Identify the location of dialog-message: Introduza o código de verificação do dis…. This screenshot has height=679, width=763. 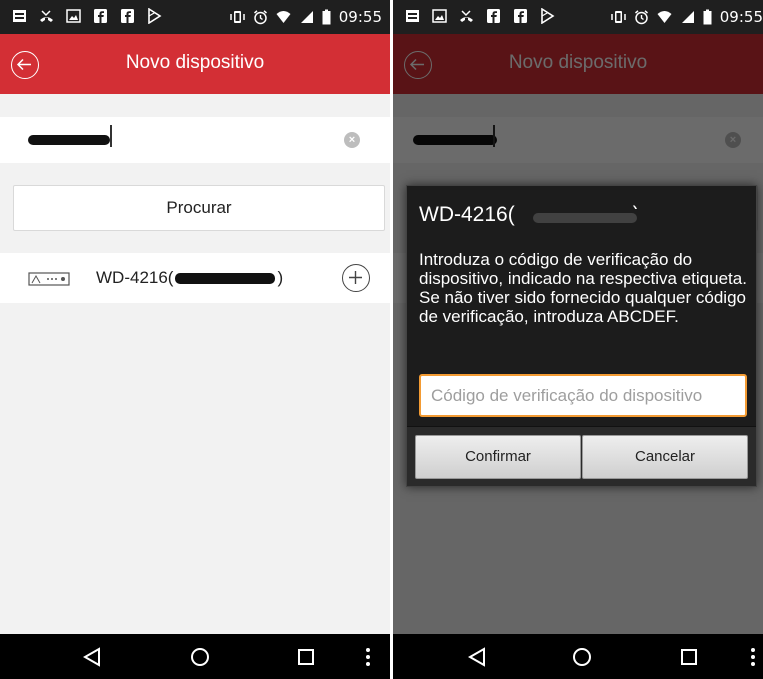
(583, 288).